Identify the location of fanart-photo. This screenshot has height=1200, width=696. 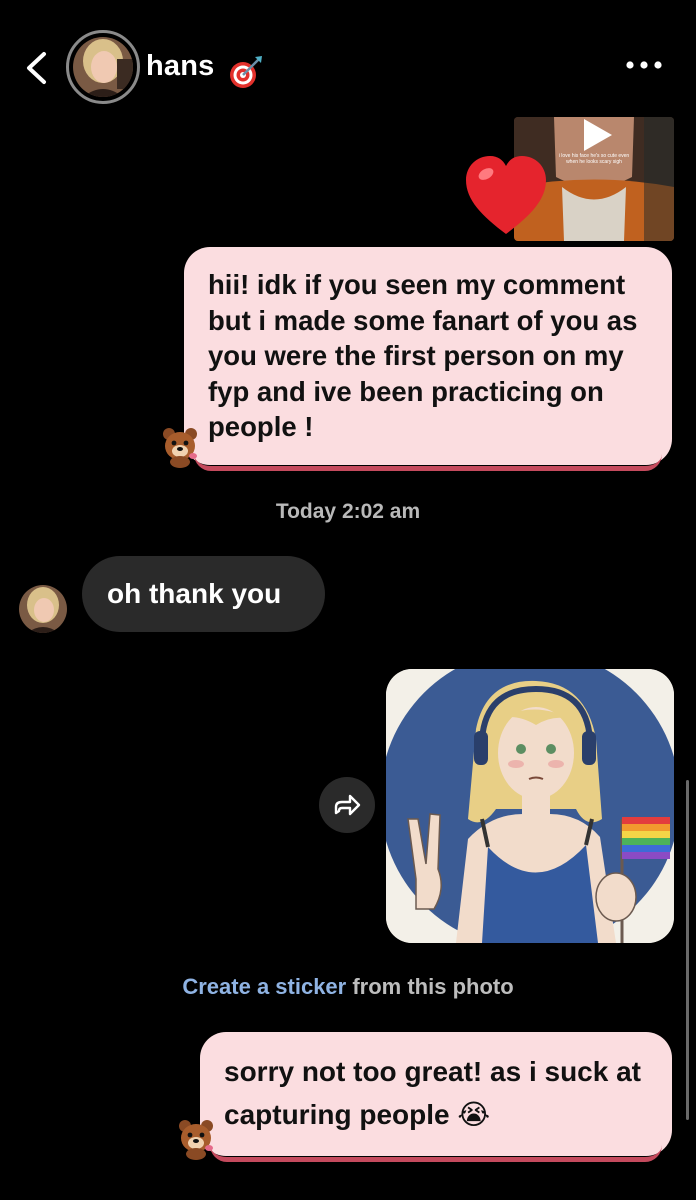
(530, 806).